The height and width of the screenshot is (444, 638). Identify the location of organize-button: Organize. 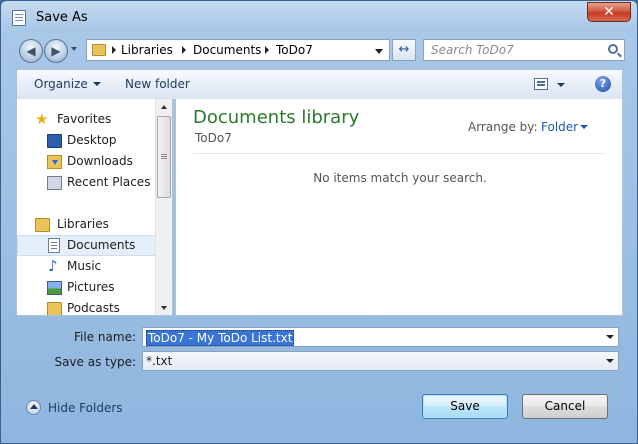
(67, 84).